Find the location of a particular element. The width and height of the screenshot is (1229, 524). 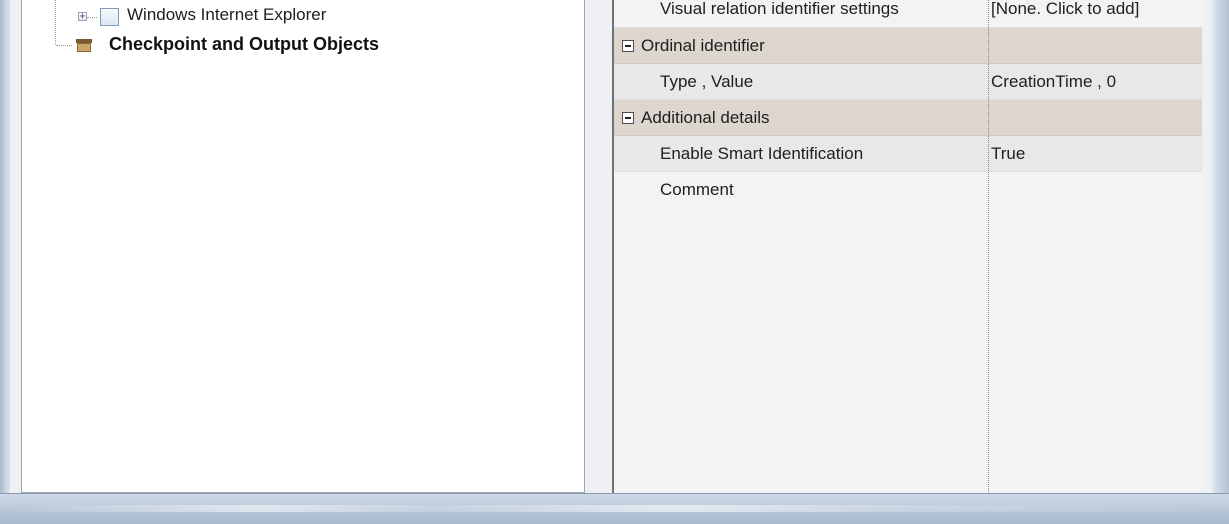

frame-sheen is located at coordinates (614, 508).